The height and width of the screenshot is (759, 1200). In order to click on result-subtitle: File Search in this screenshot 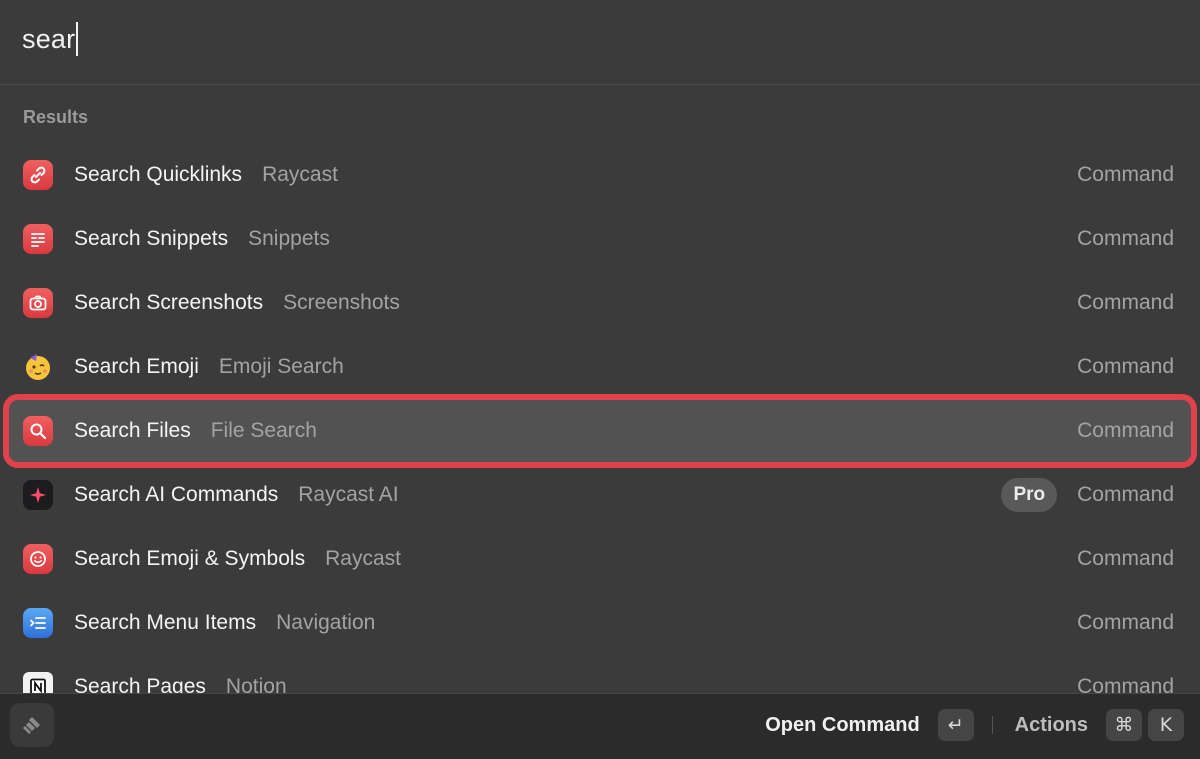, I will do `click(263, 430)`.